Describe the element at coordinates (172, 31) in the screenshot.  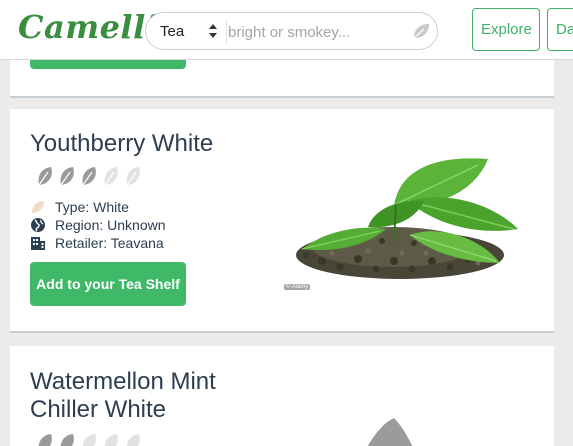
I see `search-category-select: Tea` at that location.